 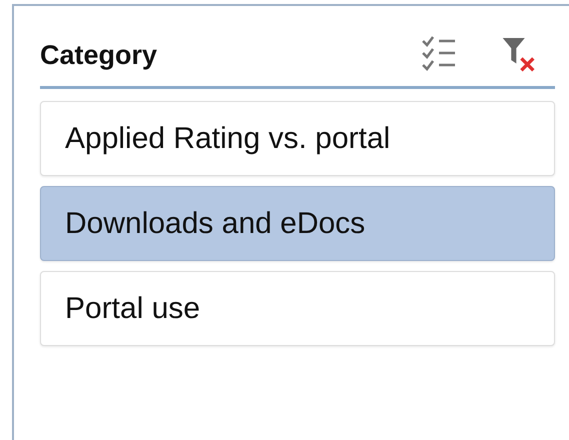 I want to click on slicer-title: Category, so click(x=99, y=55).